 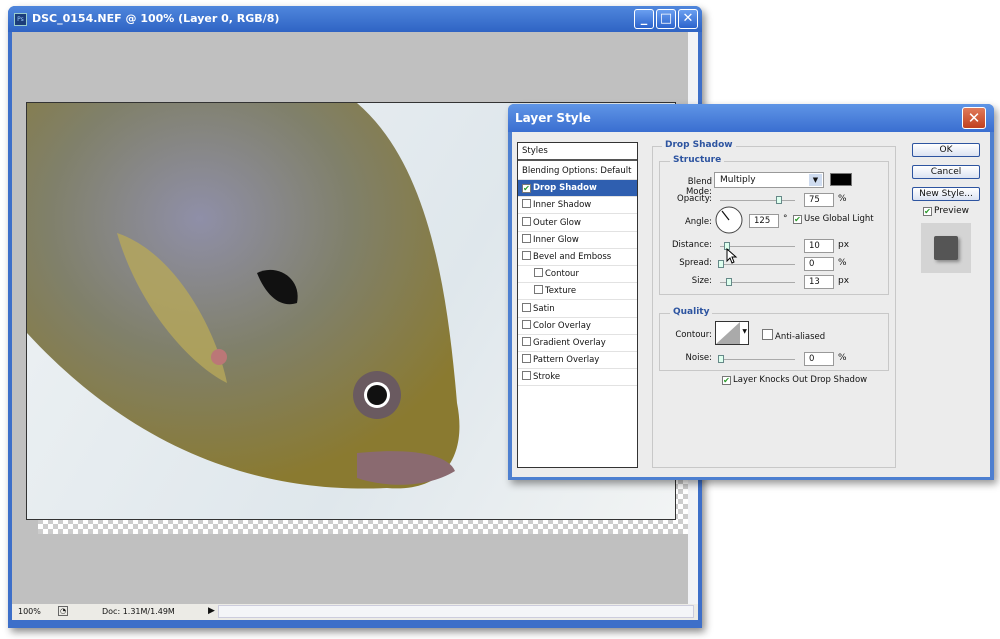 I want to click on contour-preview, so click(x=728, y=333).